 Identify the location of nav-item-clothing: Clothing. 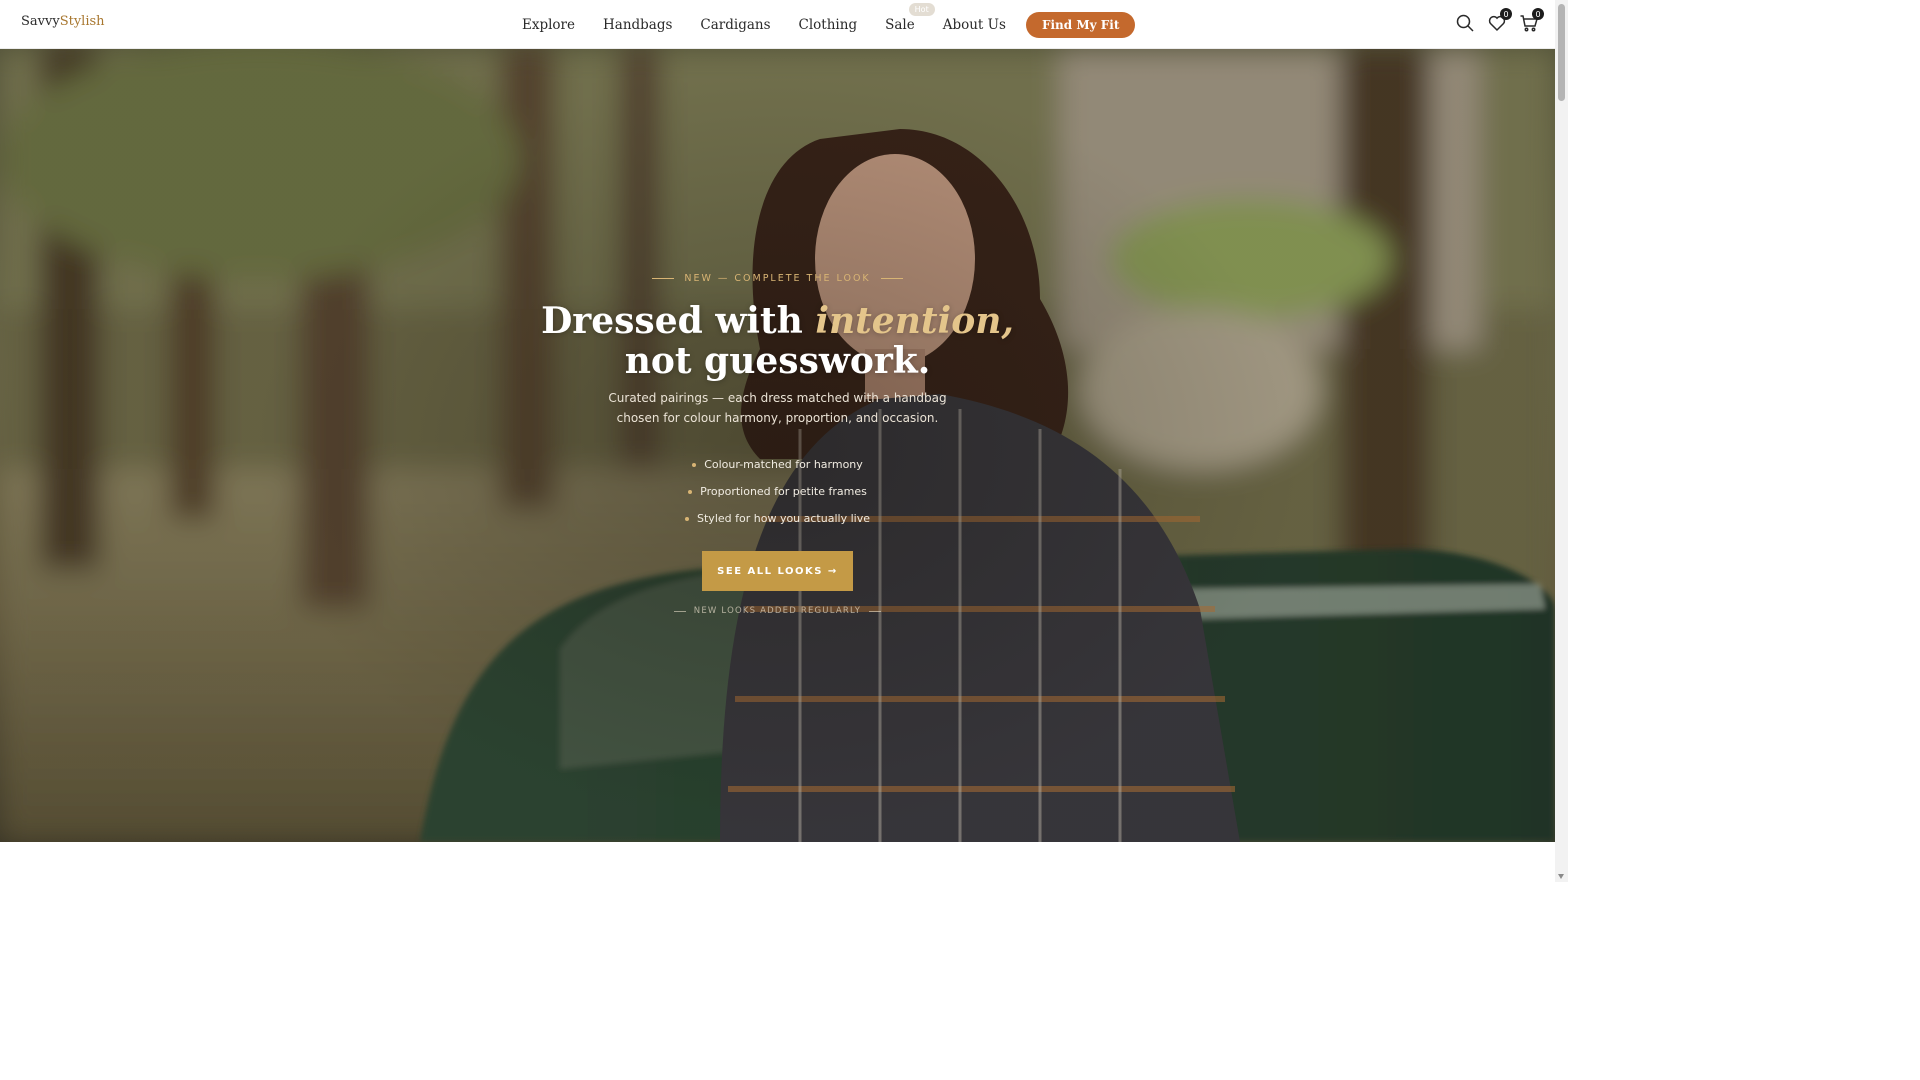
(828, 25).